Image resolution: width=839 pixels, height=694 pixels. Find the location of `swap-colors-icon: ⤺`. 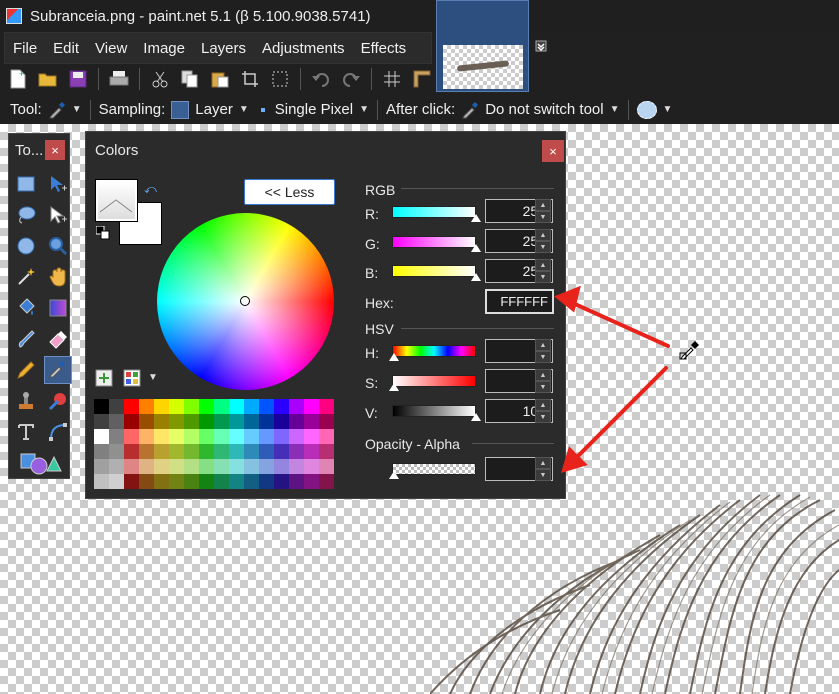

swap-colors-icon: ⤺ is located at coordinates (150, 189).